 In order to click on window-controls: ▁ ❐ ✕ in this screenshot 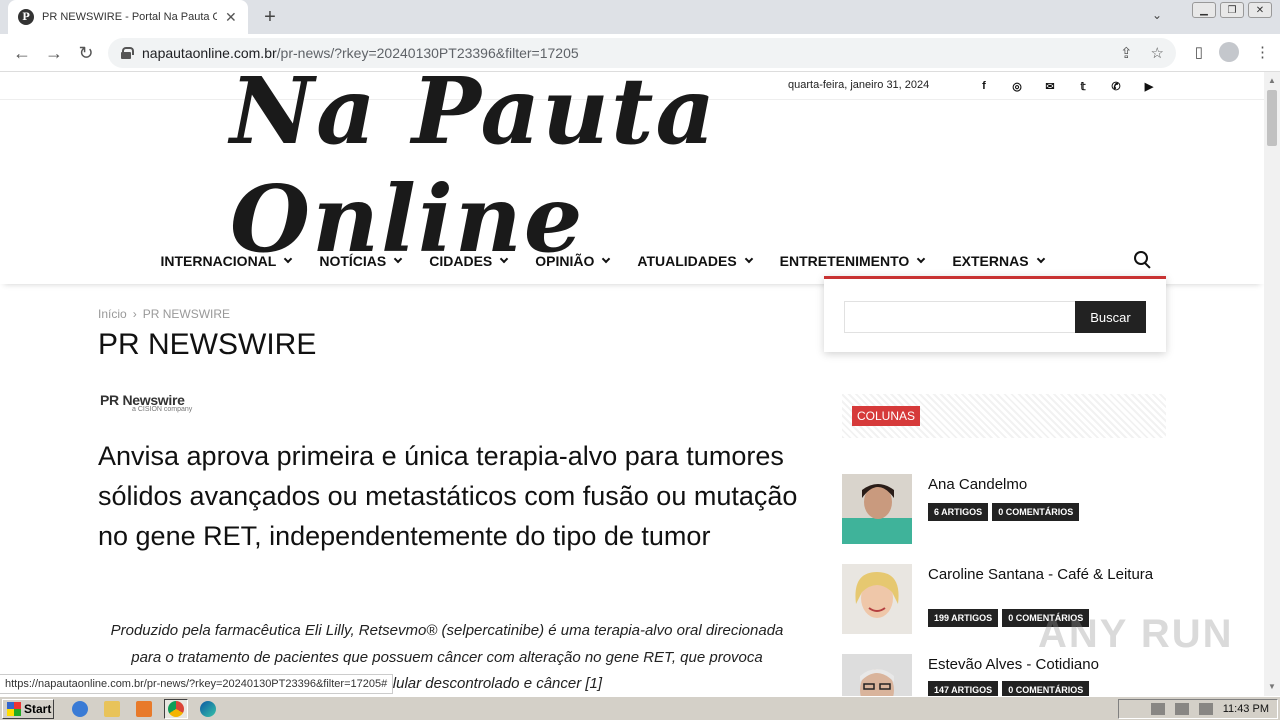, I will do `click(1232, 10)`.